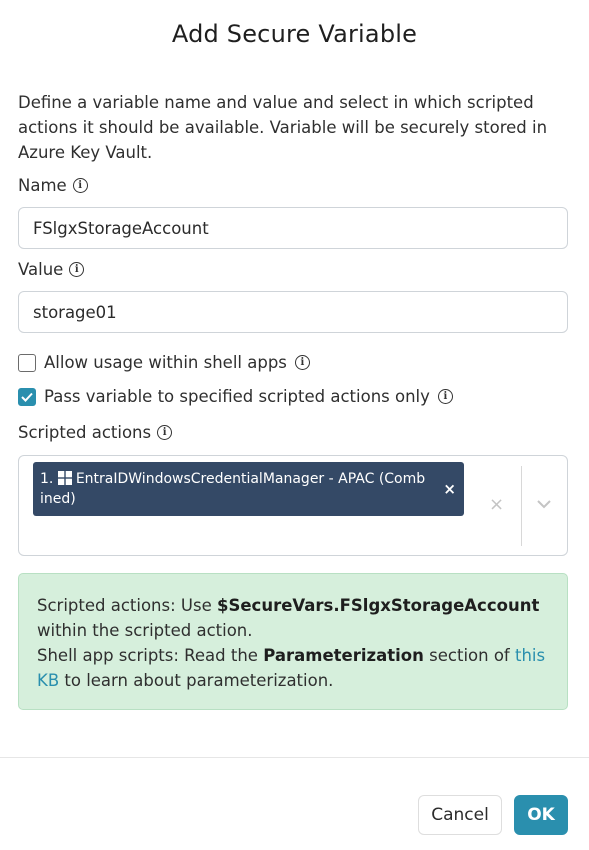  I want to click on name-label-row: Name i, so click(53, 185).